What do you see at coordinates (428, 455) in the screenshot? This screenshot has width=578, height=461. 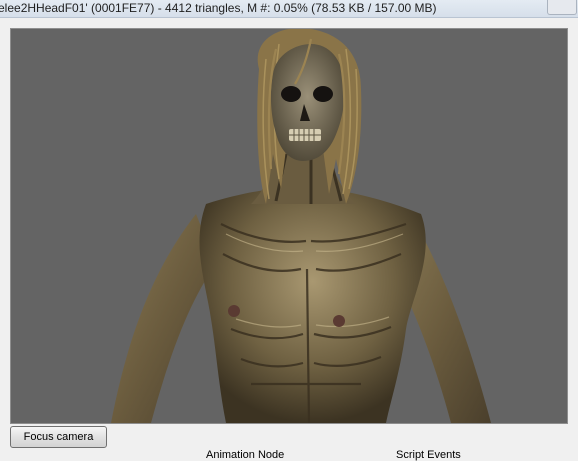 I see `script-events-label: Script Events` at bounding box center [428, 455].